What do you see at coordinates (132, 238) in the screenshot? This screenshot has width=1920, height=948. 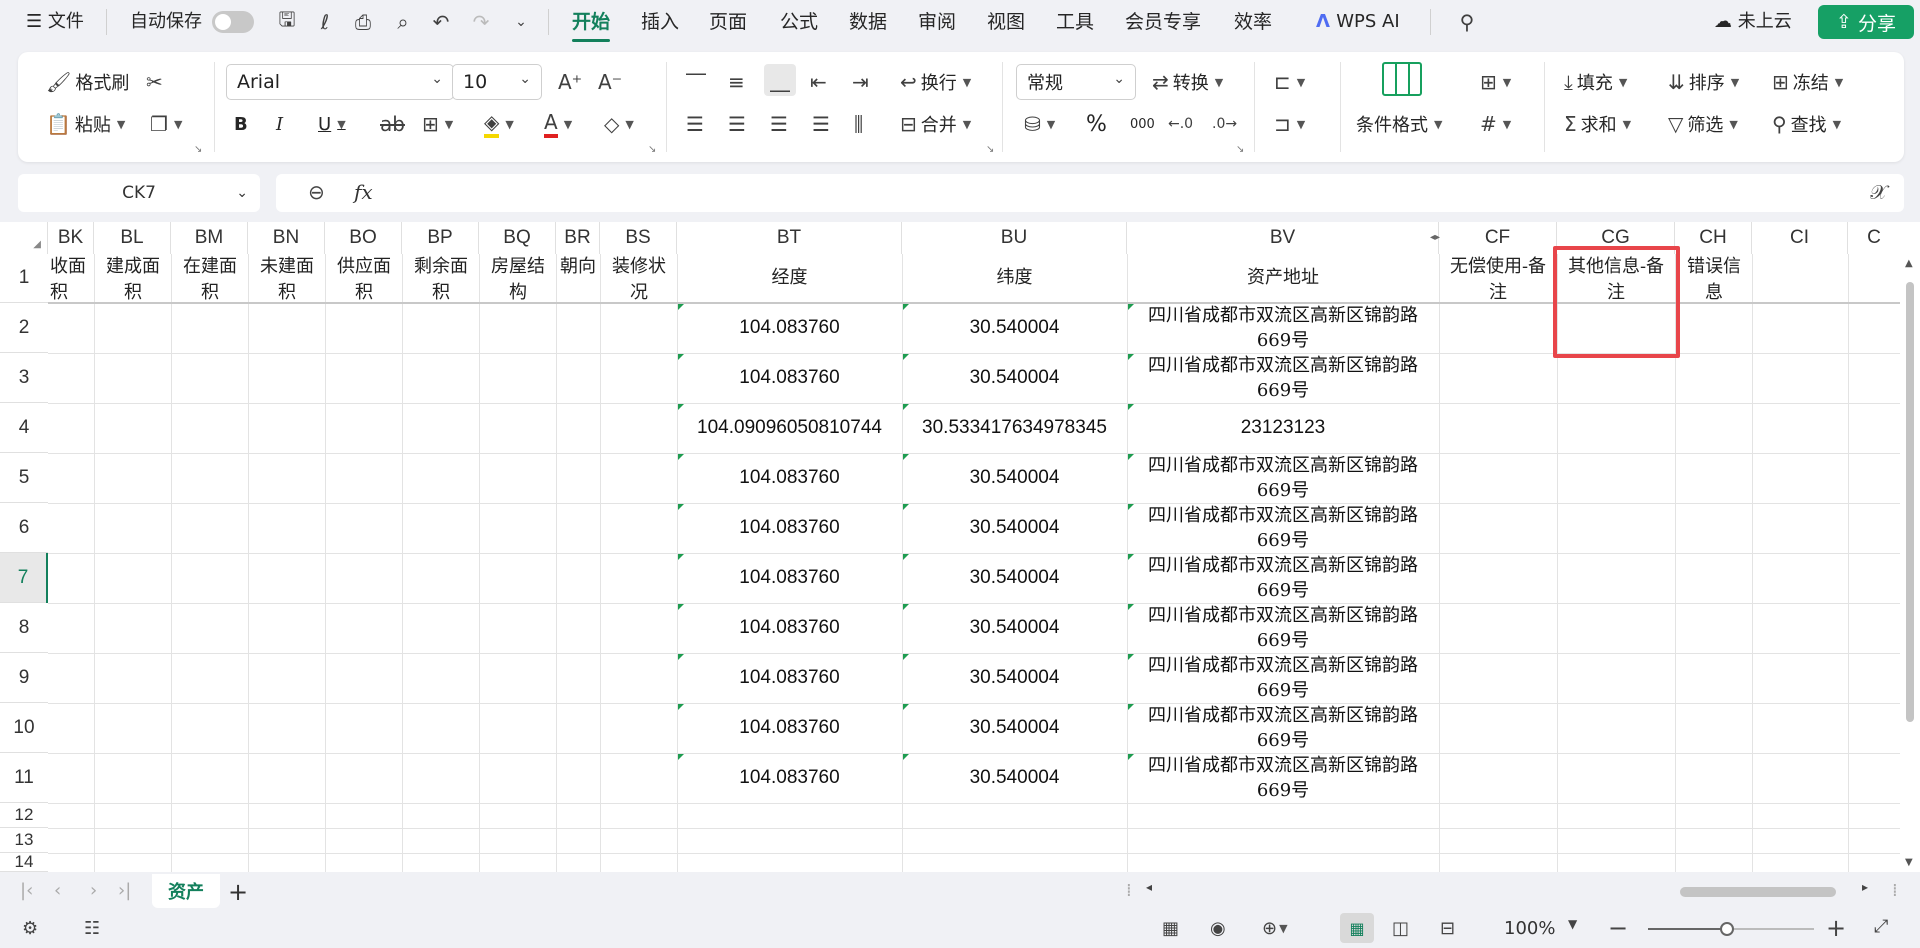 I see `column-header-bl: BL` at bounding box center [132, 238].